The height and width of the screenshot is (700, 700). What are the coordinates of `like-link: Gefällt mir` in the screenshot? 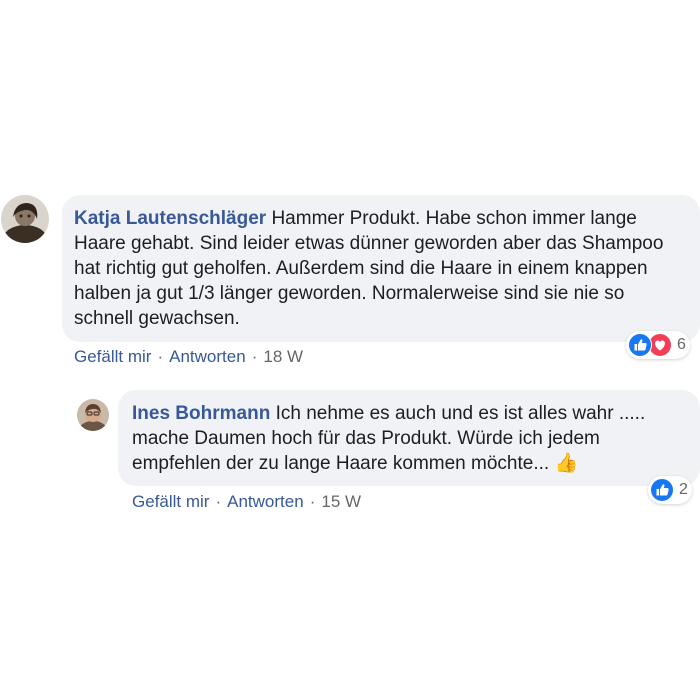 It's located at (170, 501).